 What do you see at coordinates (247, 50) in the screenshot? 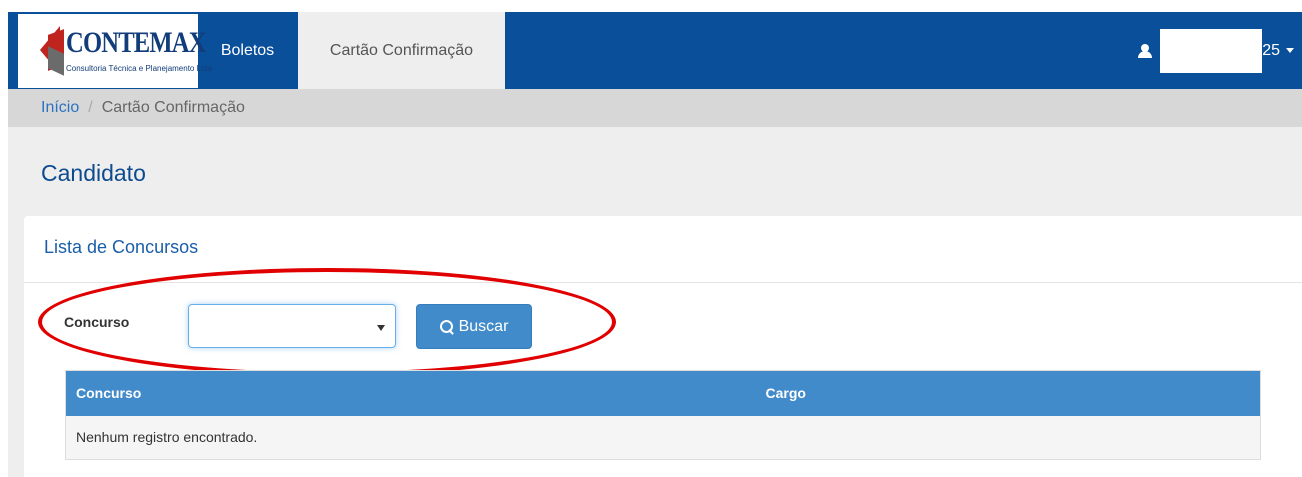
I see `nav-item-boletos: Boletos` at bounding box center [247, 50].